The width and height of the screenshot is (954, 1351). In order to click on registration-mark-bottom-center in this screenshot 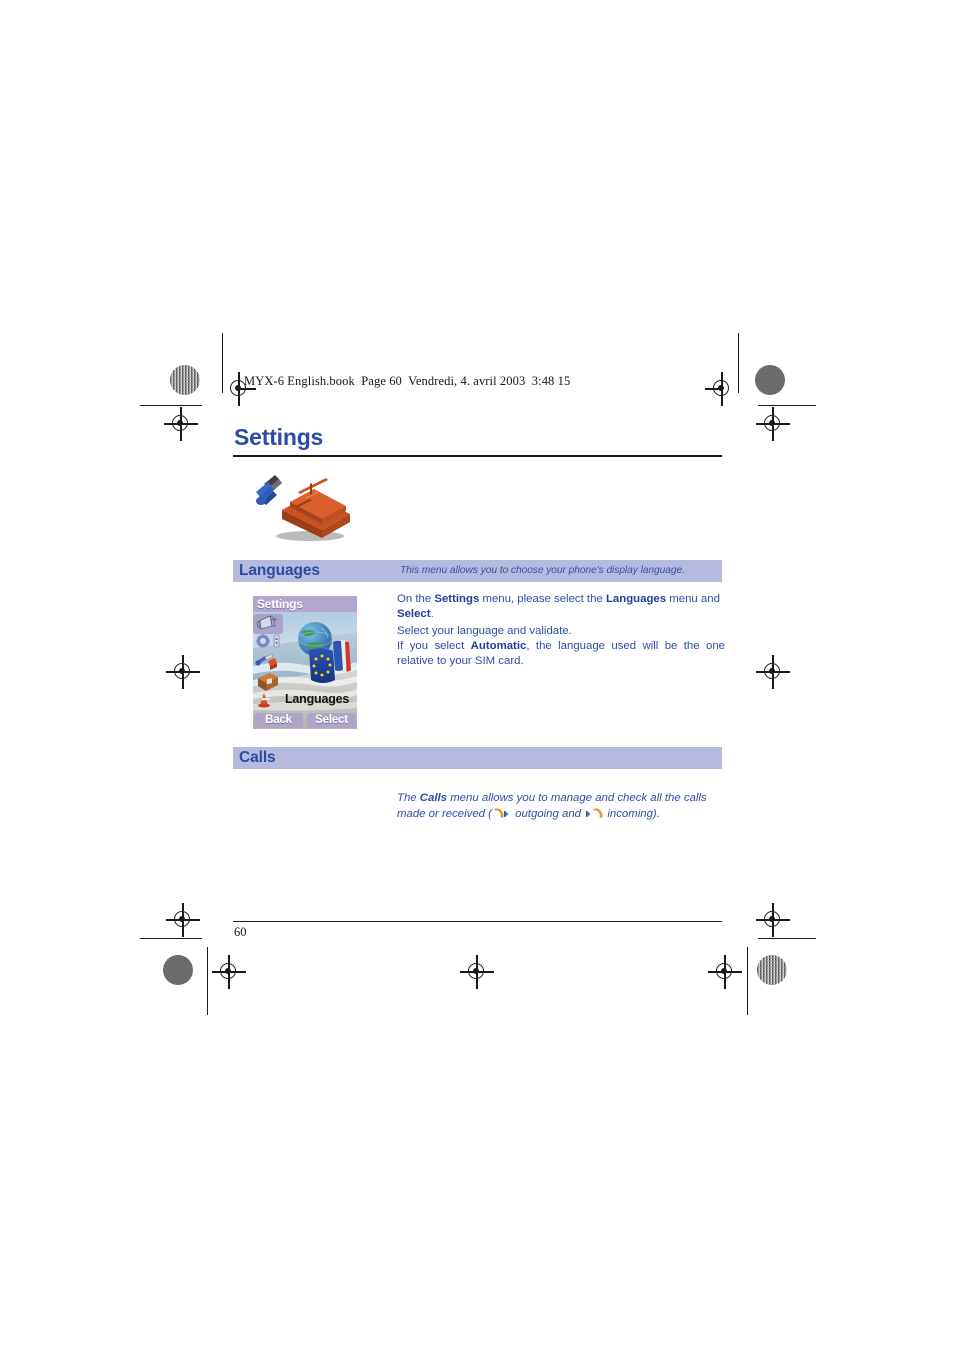, I will do `click(477, 972)`.